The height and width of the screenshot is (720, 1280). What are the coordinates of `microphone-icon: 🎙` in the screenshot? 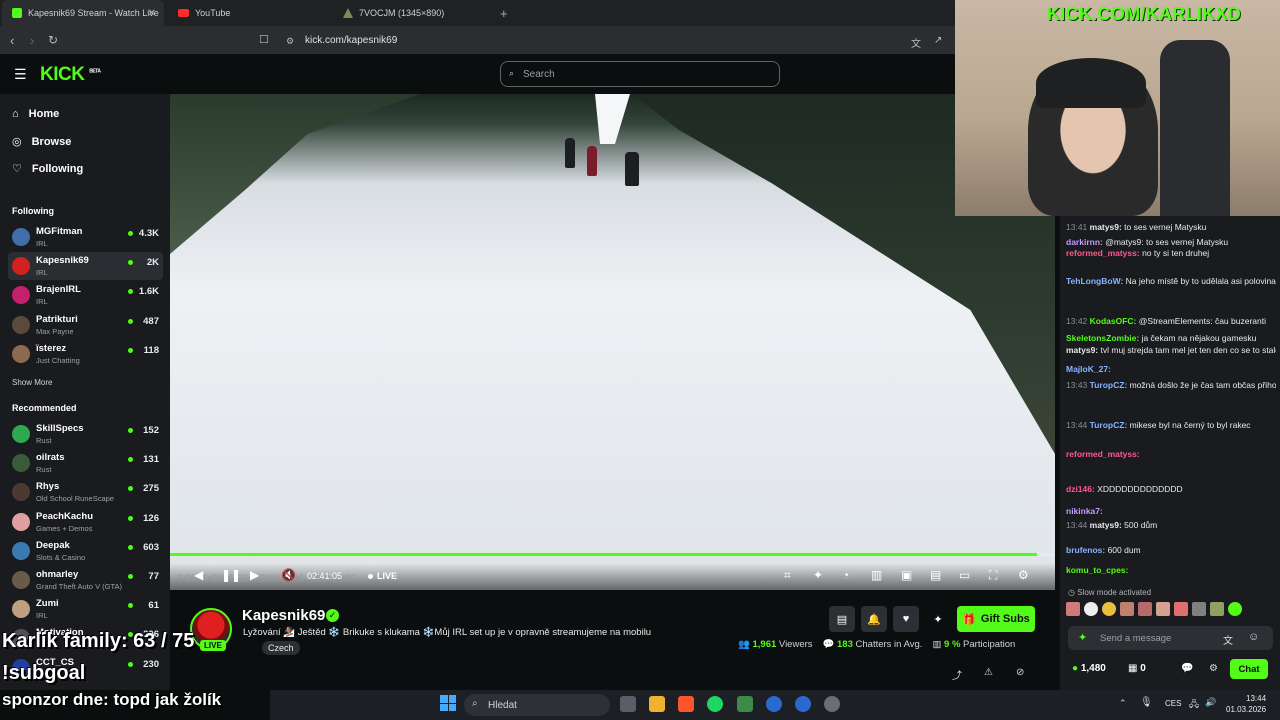 It's located at (1146, 702).